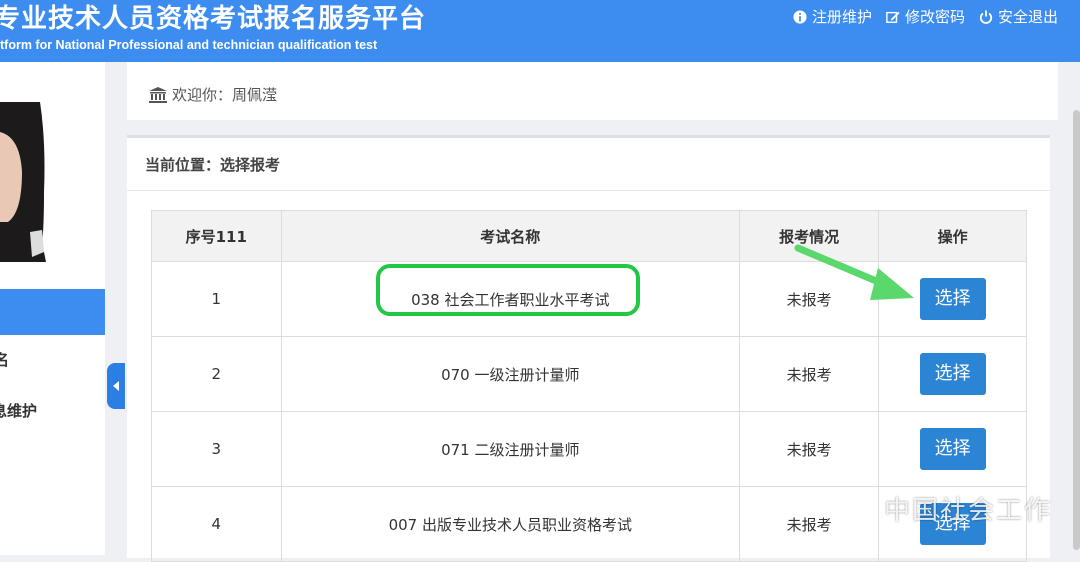  What do you see at coordinates (854, 272) in the screenshot?
I see `green-arrow-icon` at bounding box center [854, 272].